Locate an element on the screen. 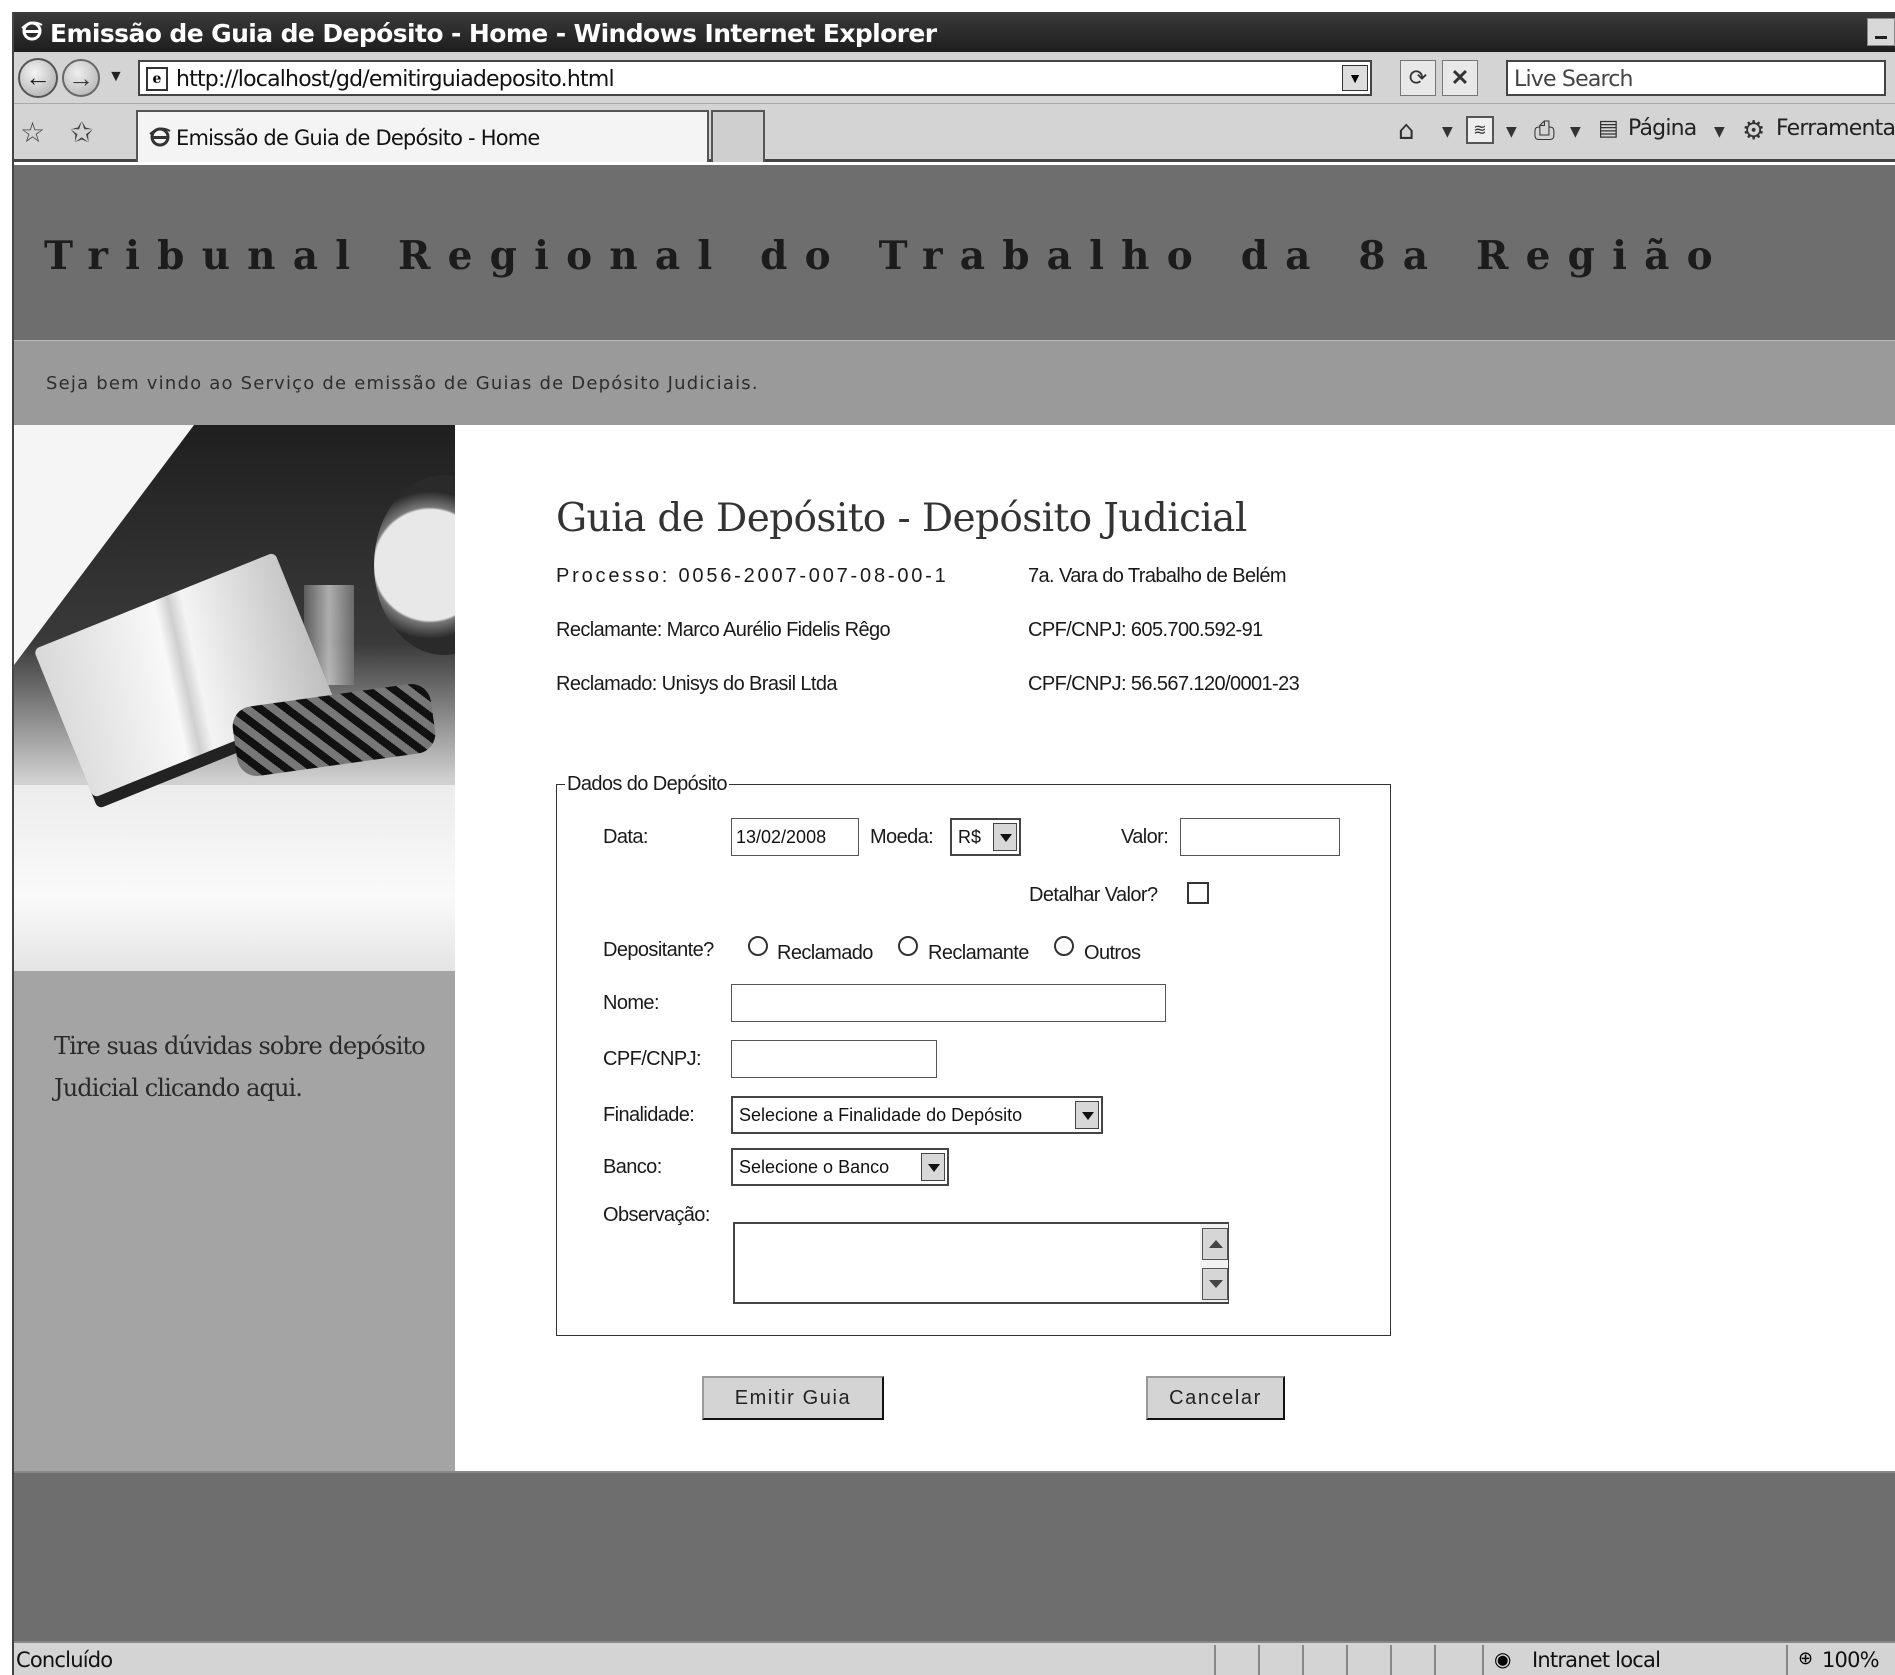 Image resolution: width=1895 pixels, height=1675 pixels. back-button: ← is located at coordinates (38, 78).